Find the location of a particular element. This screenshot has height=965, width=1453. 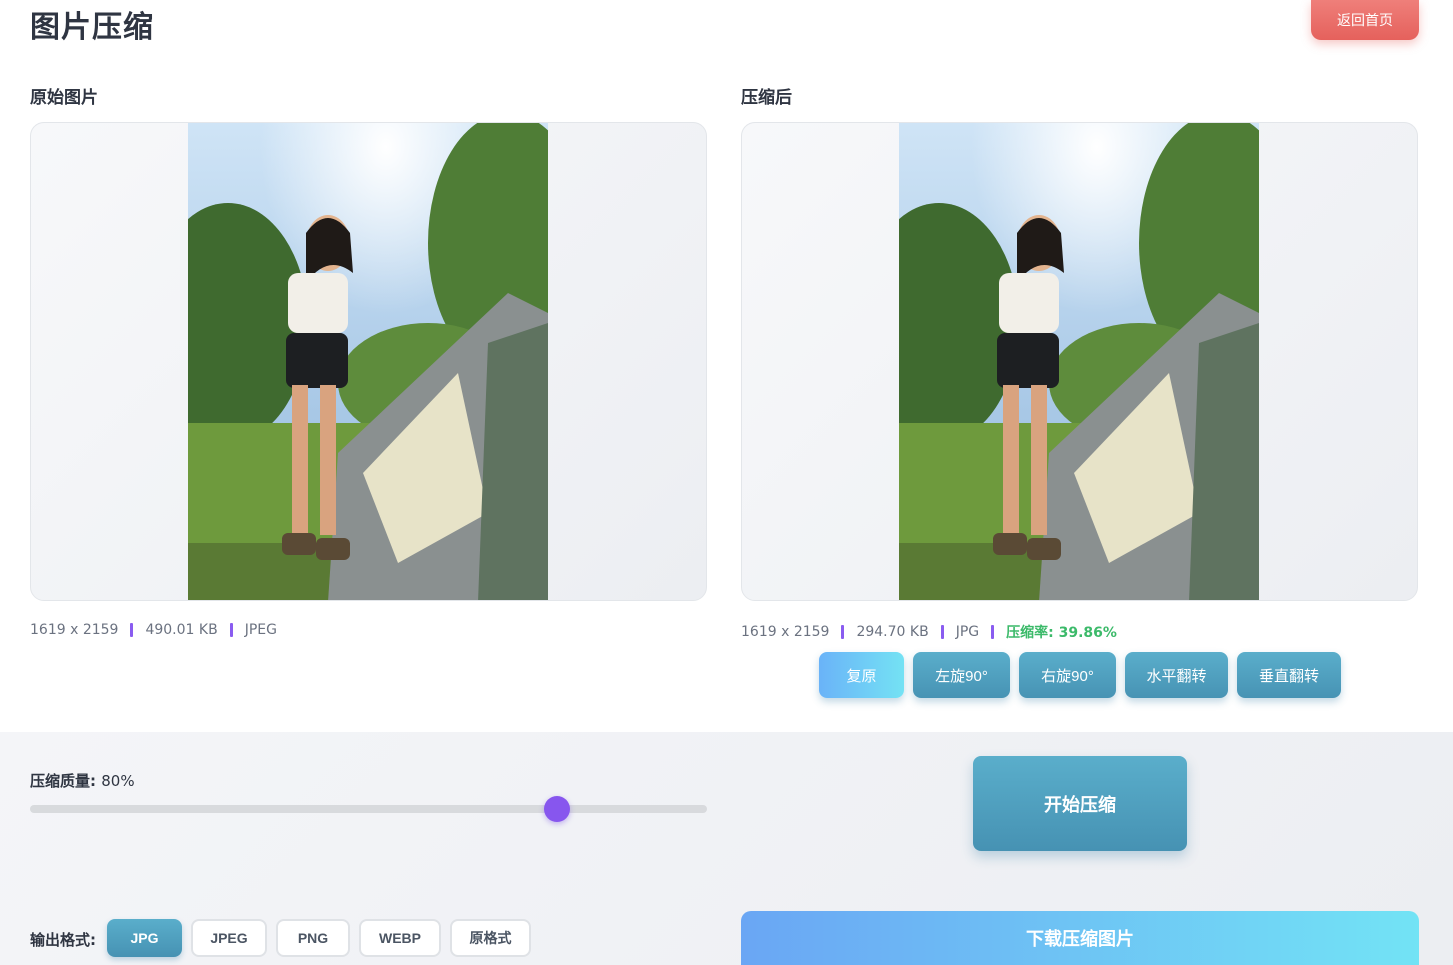

format-option-webp: WEBP is located at coordinates (400, 938).